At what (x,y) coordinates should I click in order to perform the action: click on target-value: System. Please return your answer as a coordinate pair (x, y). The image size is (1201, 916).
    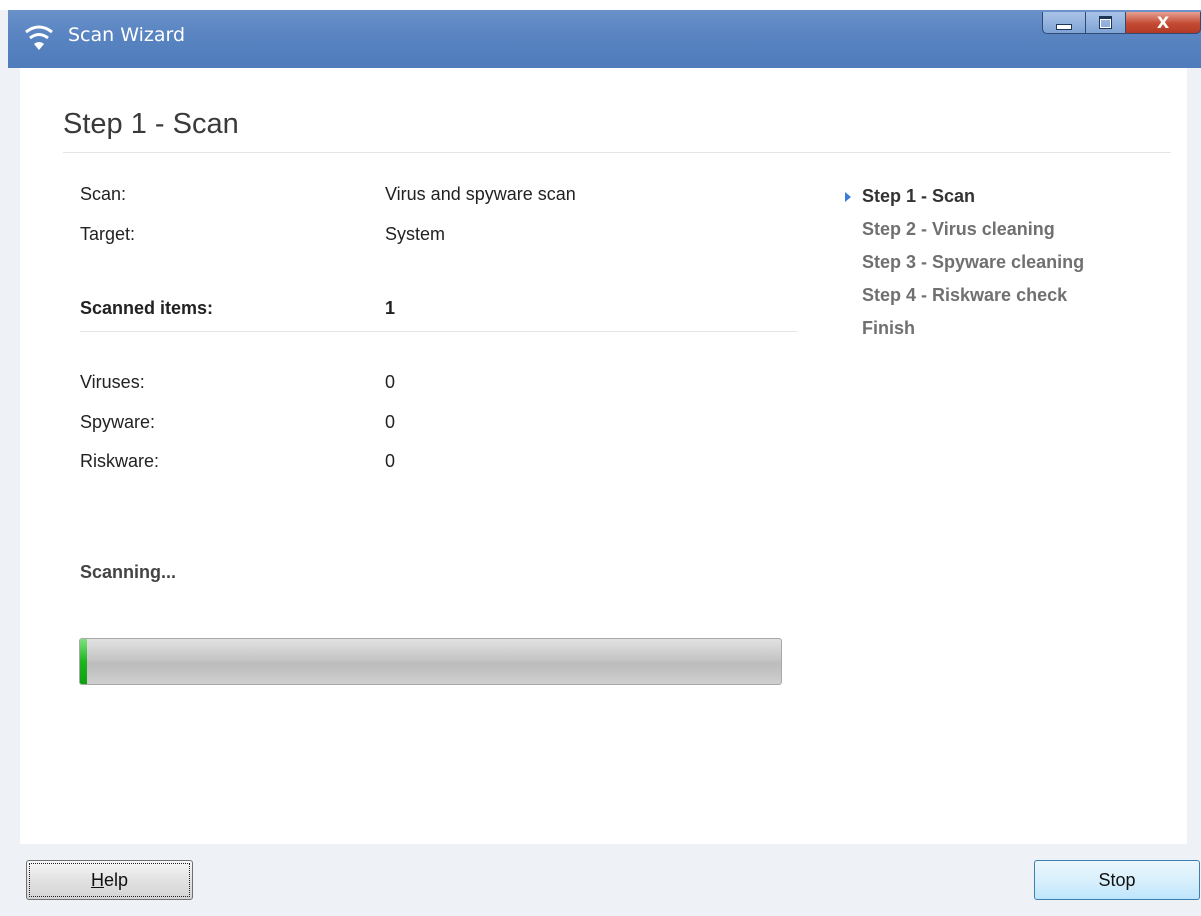
    Looking at the image, I should click on (415, 234).